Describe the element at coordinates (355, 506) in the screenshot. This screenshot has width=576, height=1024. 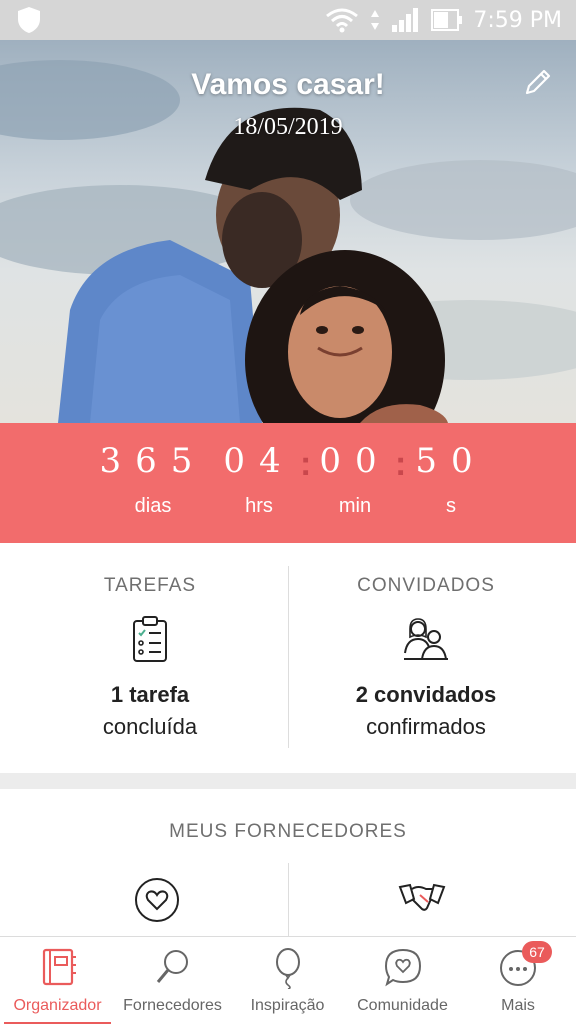
I see `minutes-label: min` at that location.